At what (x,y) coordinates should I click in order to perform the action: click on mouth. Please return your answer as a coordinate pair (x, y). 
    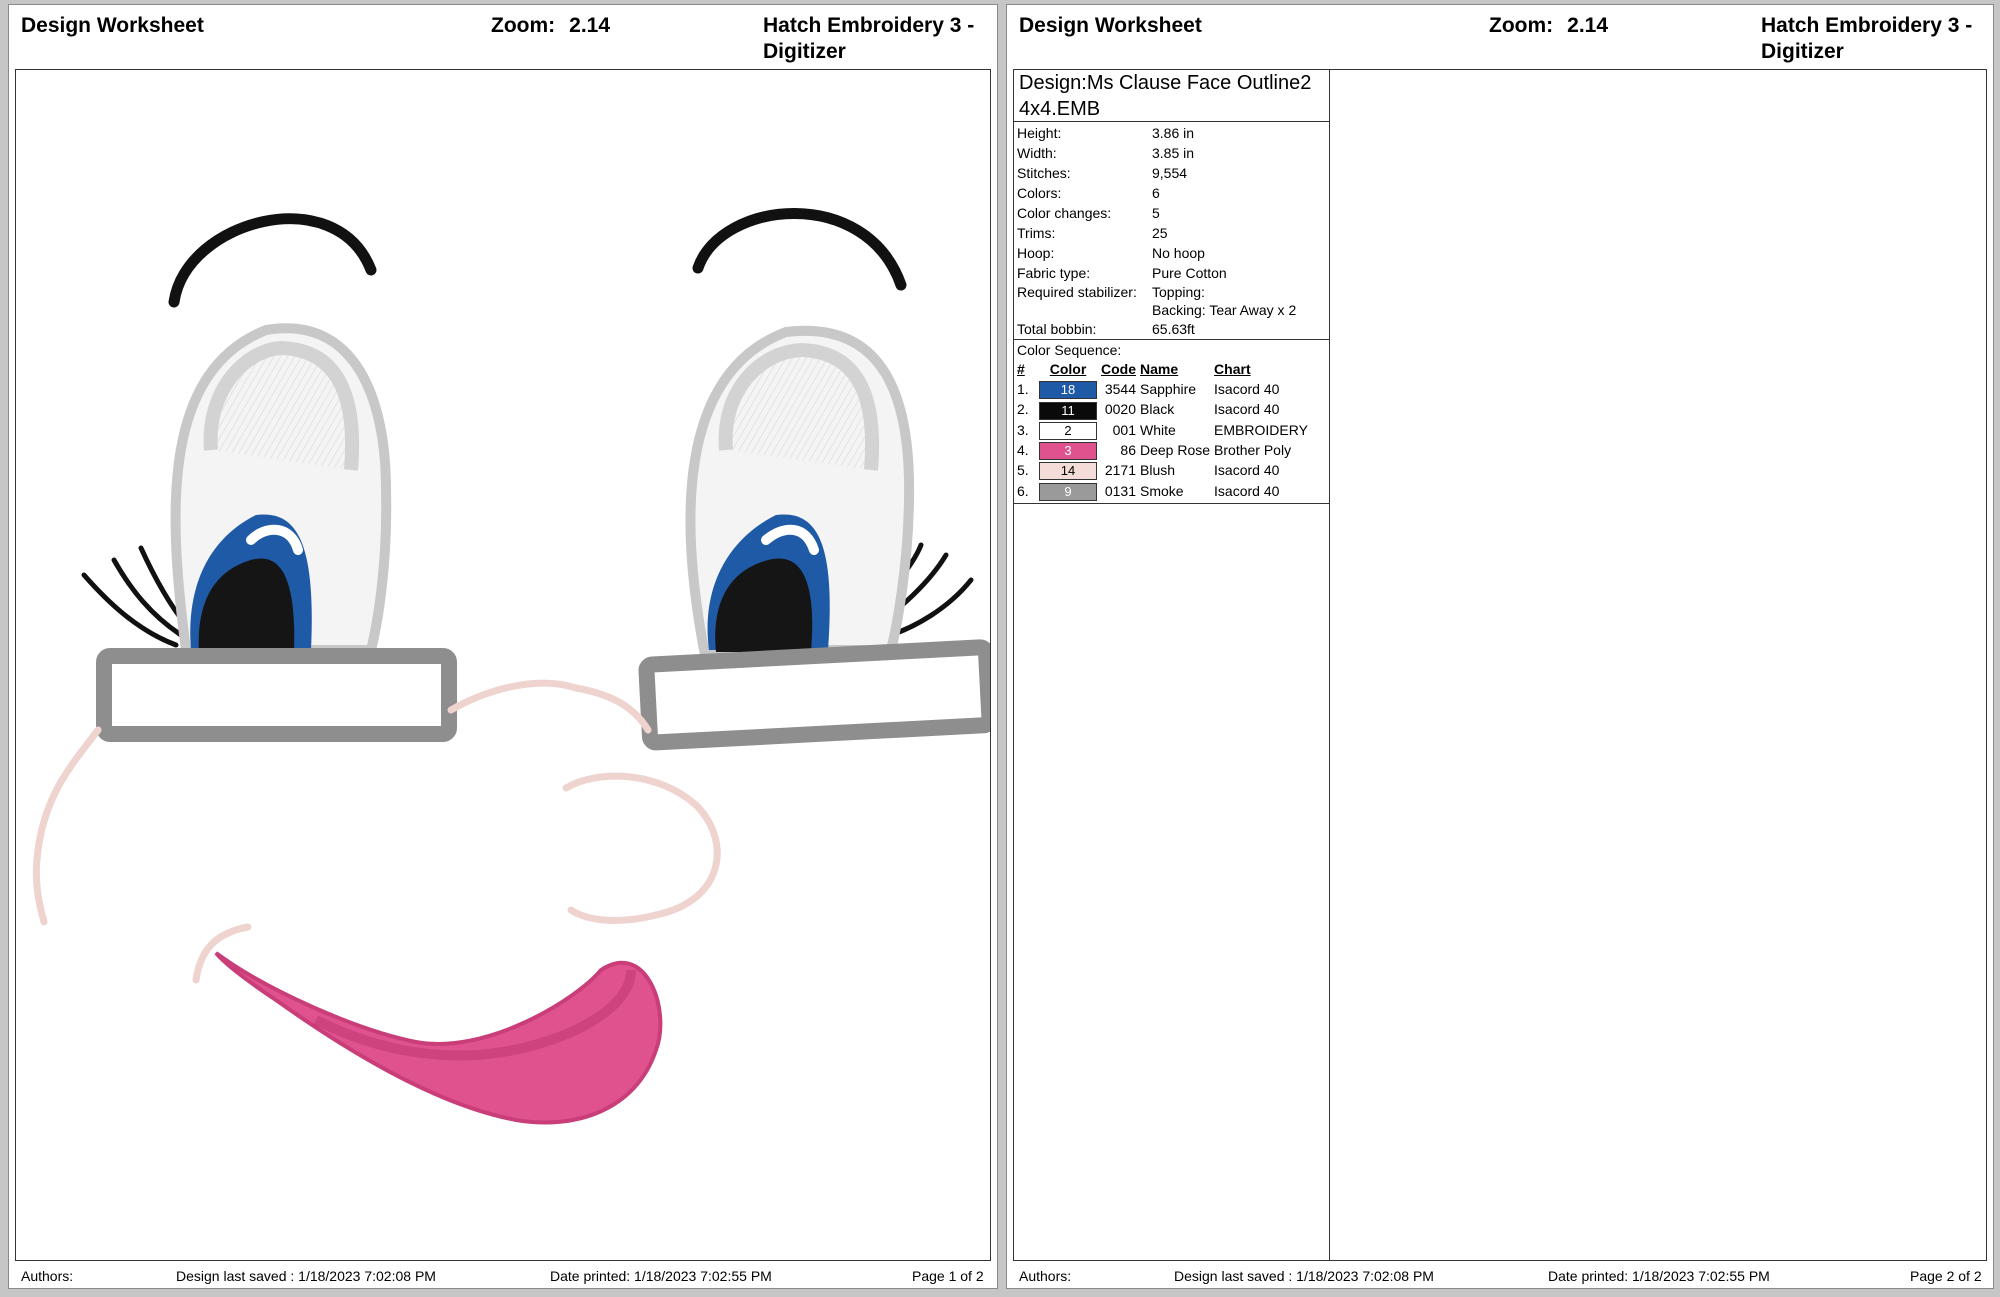
    Looking at the image, I should click on (438, 1038).